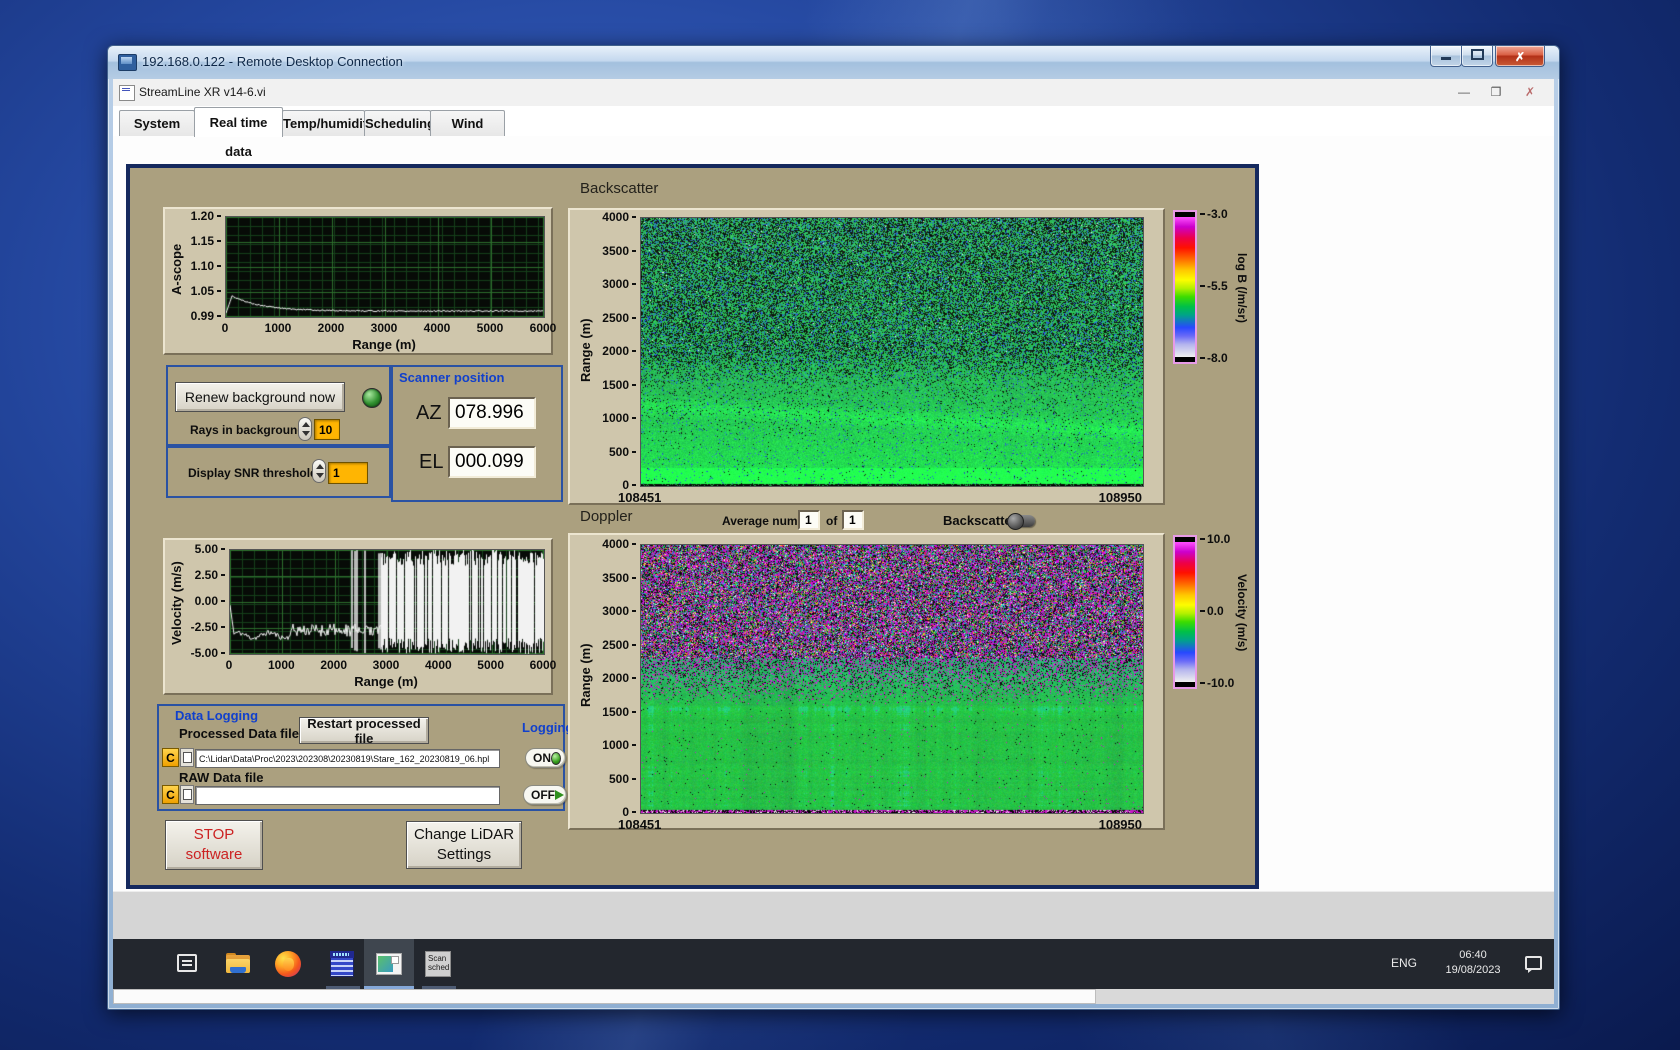  Describe the element at coordinates (492, 413) in the screenshot. I see `az-value: 078.996` at that location.